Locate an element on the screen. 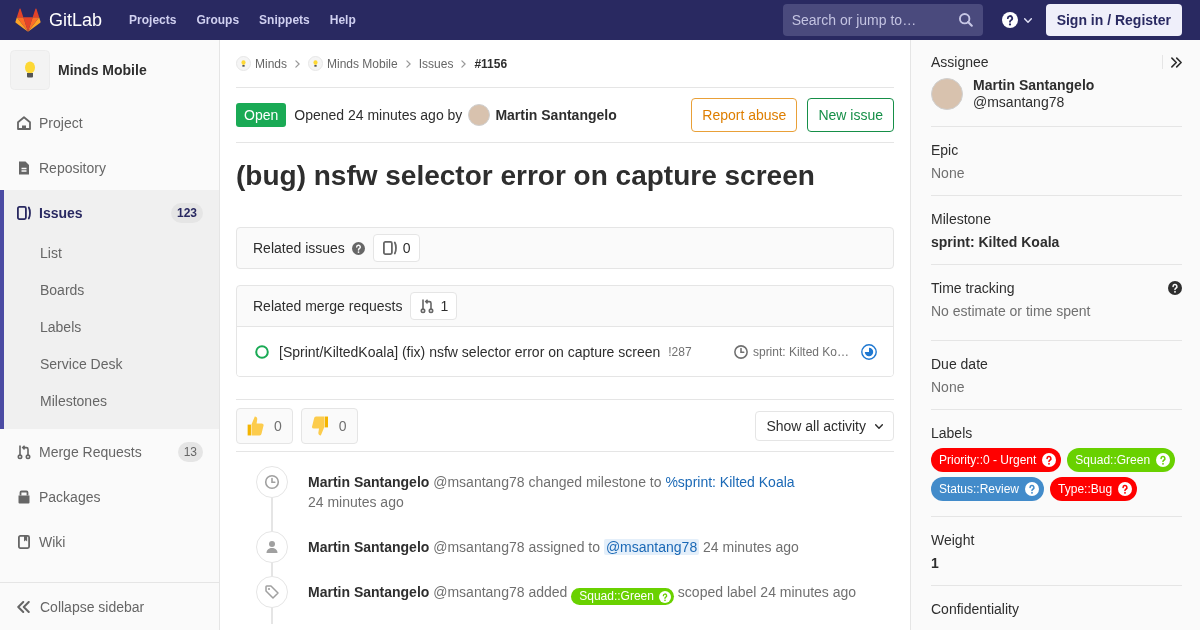 Image resolution: width=1200 pixels, height=630 pixels. sidebar-item: Repository is located at coordinates (109, 167).